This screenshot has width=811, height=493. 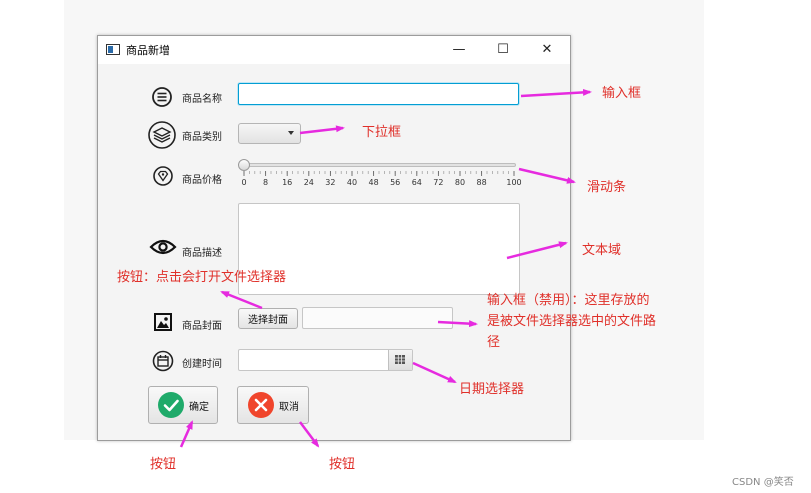 I want to click on annotation-disabled-input-line1: 输入框（禁用）：这里存放的, so click(x=568, y=300).